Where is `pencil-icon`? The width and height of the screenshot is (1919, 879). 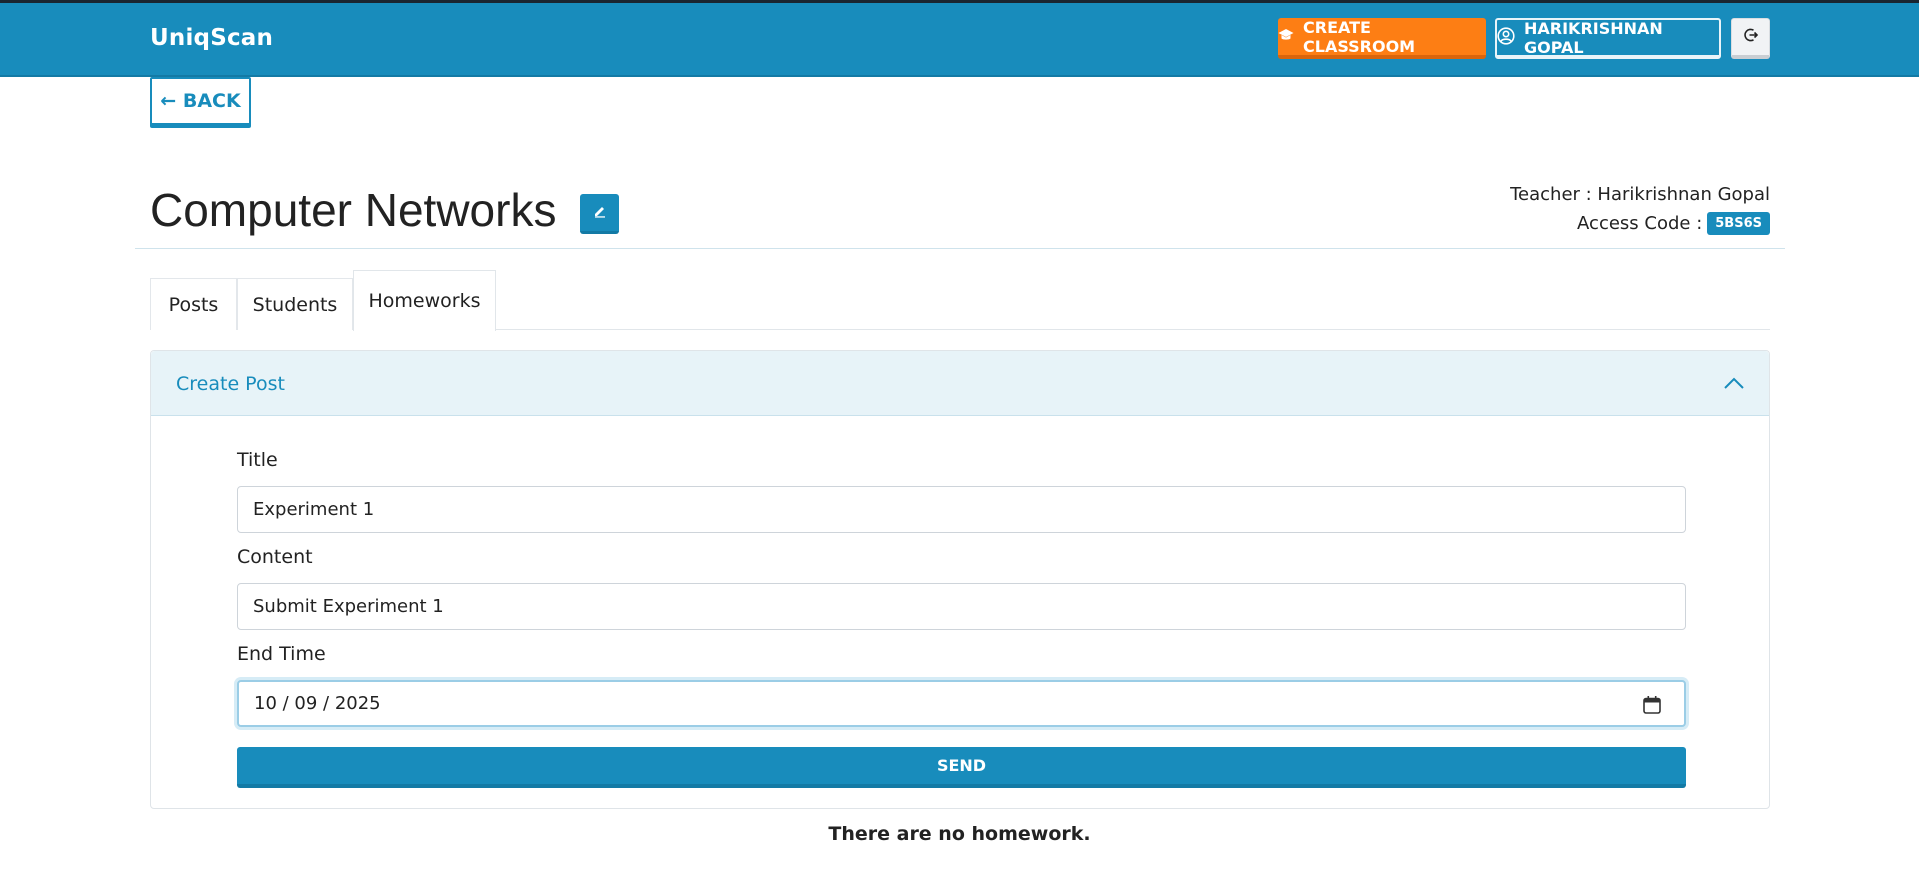 pencil-icon is located at coordinates (600, 212).